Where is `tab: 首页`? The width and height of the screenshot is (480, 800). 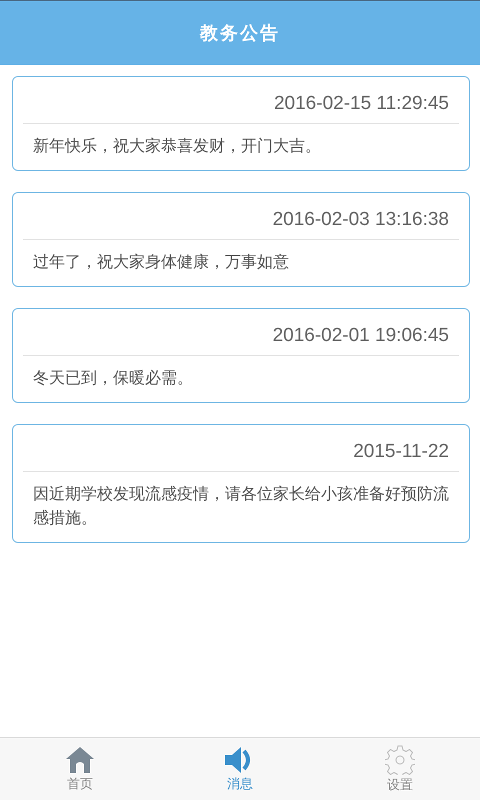
tab: 首页 is located at coordinates (80, 769).